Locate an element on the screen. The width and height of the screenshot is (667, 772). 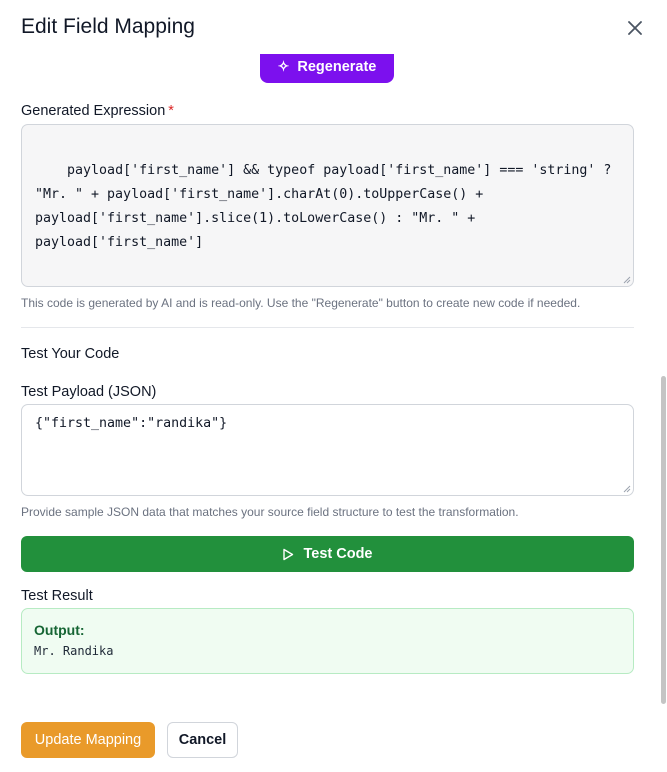
test-code-button: Test Code is located at coordinates (327, 554).